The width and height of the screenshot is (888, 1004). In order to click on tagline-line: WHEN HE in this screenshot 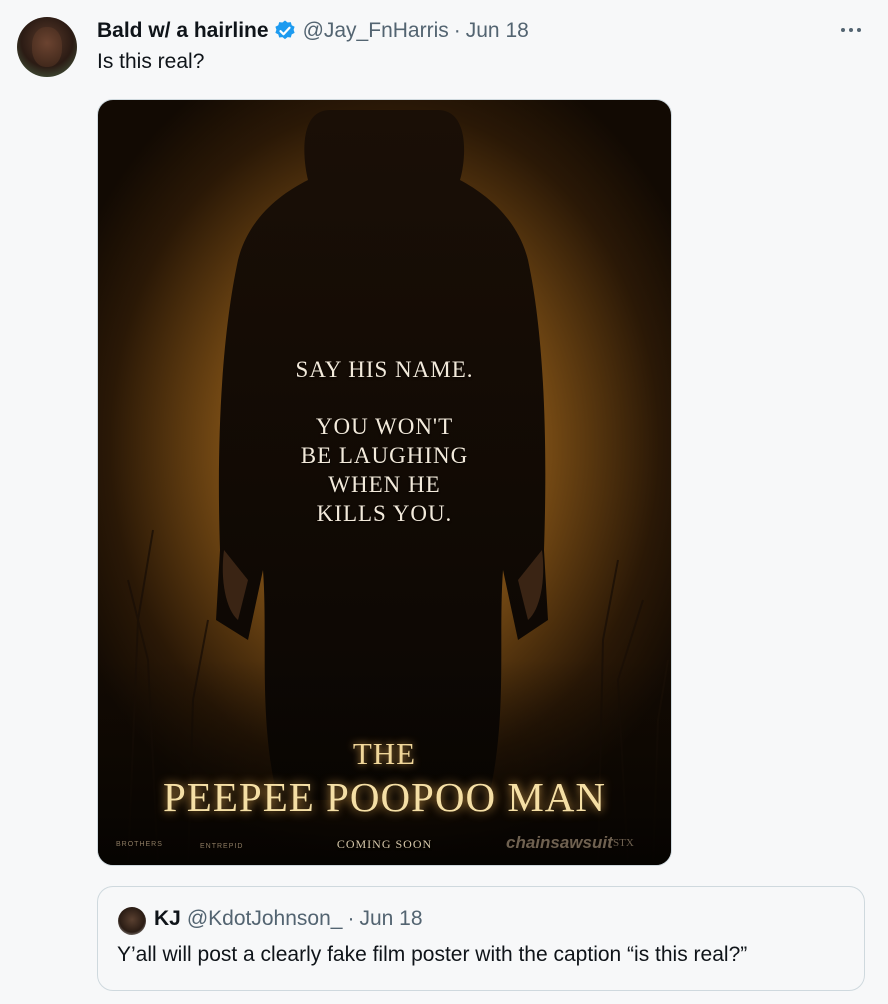, I will do `click(384, 484)`.